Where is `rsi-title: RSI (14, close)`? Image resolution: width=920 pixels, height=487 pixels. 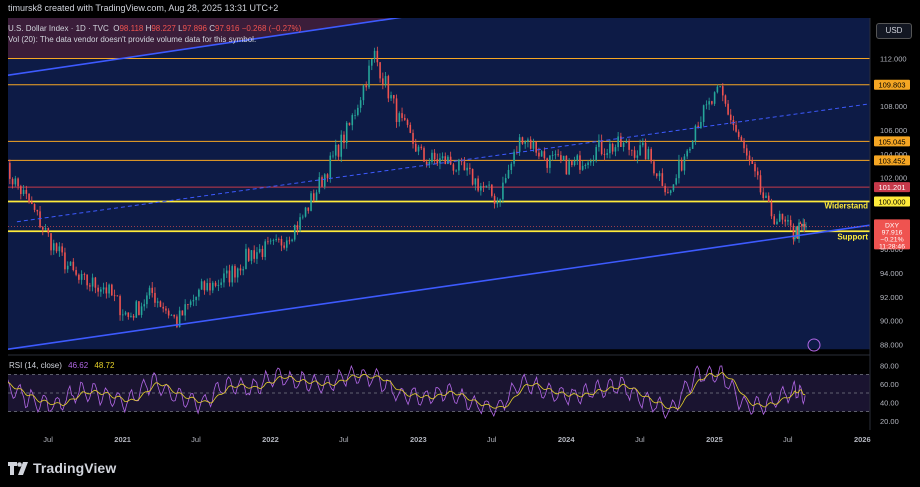
rsi-title: RSI (14, close) is located at coordinates (35, 365).